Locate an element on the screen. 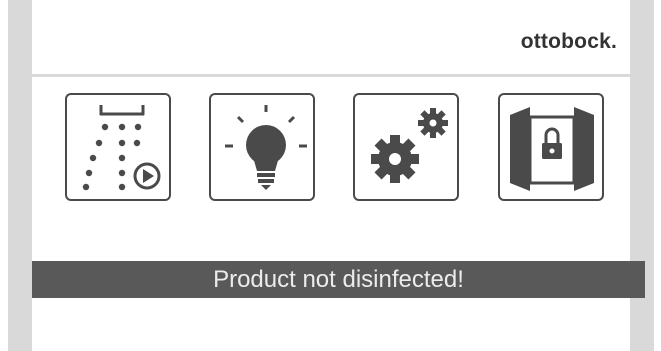  settings-button is located at coordinates (406, 147).